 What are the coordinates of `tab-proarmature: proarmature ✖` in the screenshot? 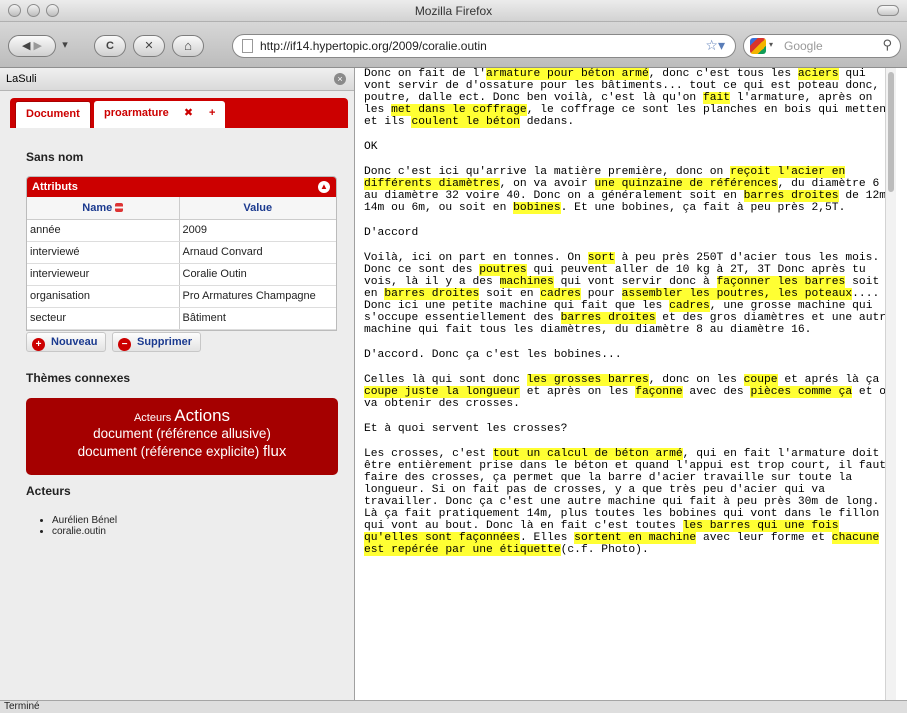 It's located at (150, 114).